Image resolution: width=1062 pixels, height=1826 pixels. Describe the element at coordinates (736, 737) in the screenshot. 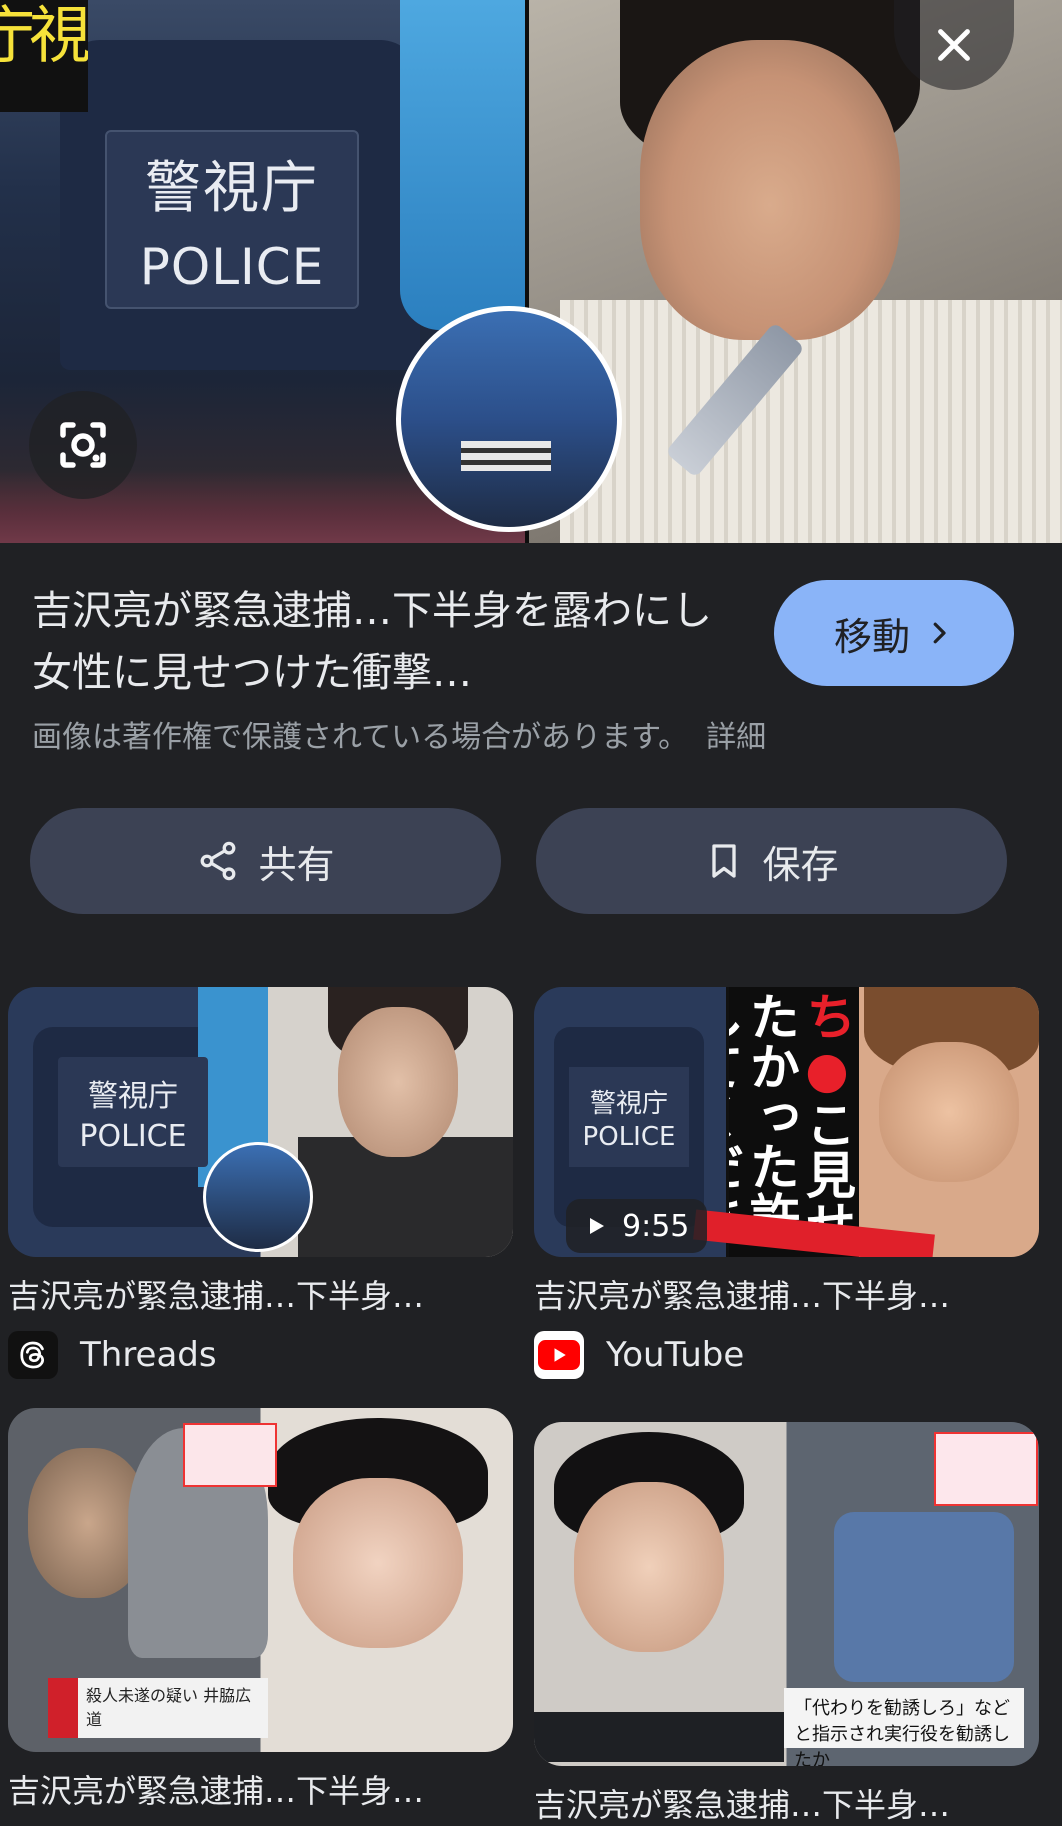

I see `details-link: 詳細` at that location.